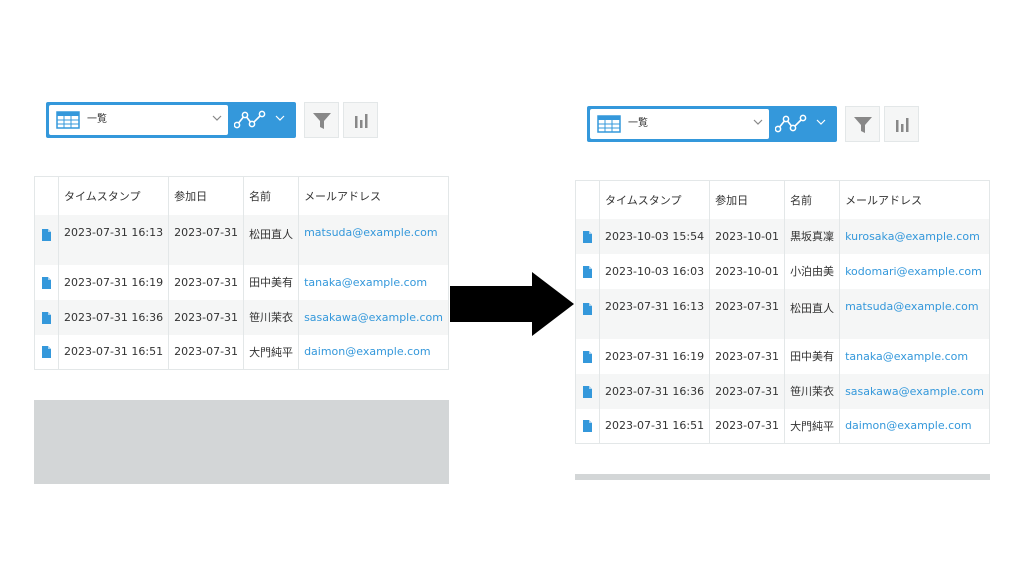 The width and height of the screenshot is (1024, 576). Describe the element at coordinates (914, 236) in the screenshot. I see `cell-email: kurosaka@example.com` at that location.